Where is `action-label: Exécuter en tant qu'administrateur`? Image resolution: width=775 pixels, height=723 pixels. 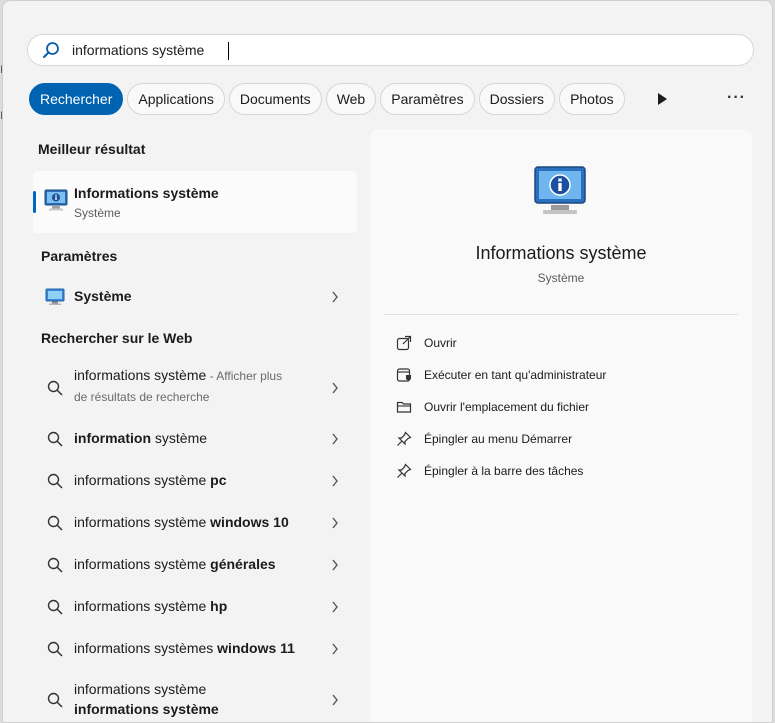
action-label: Exécuter en tant qu'administrateur is located at coordinates (515, 375).